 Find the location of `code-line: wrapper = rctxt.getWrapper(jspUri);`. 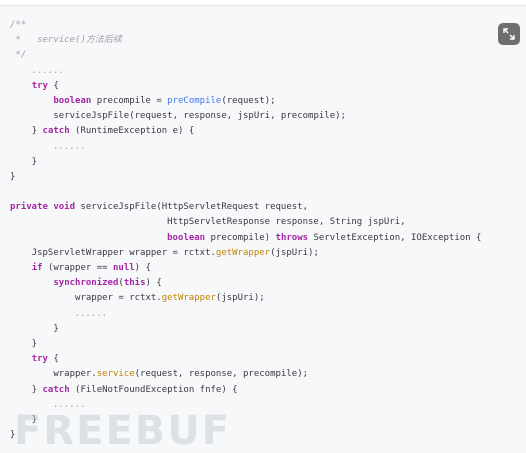

code-line: wrapper = rctxt.getWrapper(jspUri); is located at coordinates (245, 298).